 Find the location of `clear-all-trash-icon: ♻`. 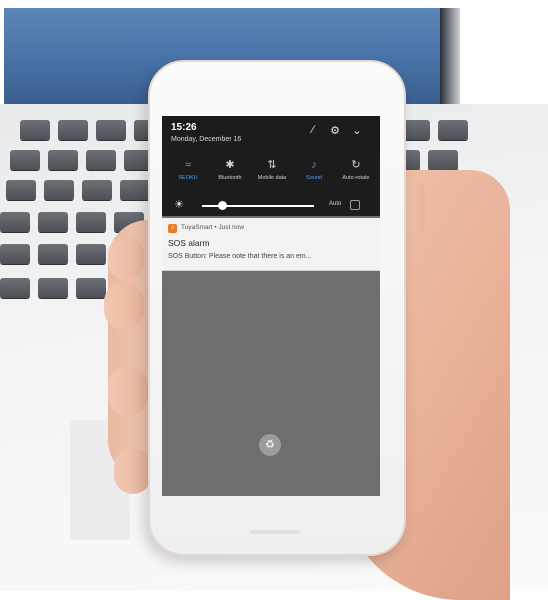

clear-all-trash-icon: ♻ is located at coordinates (270, 445).